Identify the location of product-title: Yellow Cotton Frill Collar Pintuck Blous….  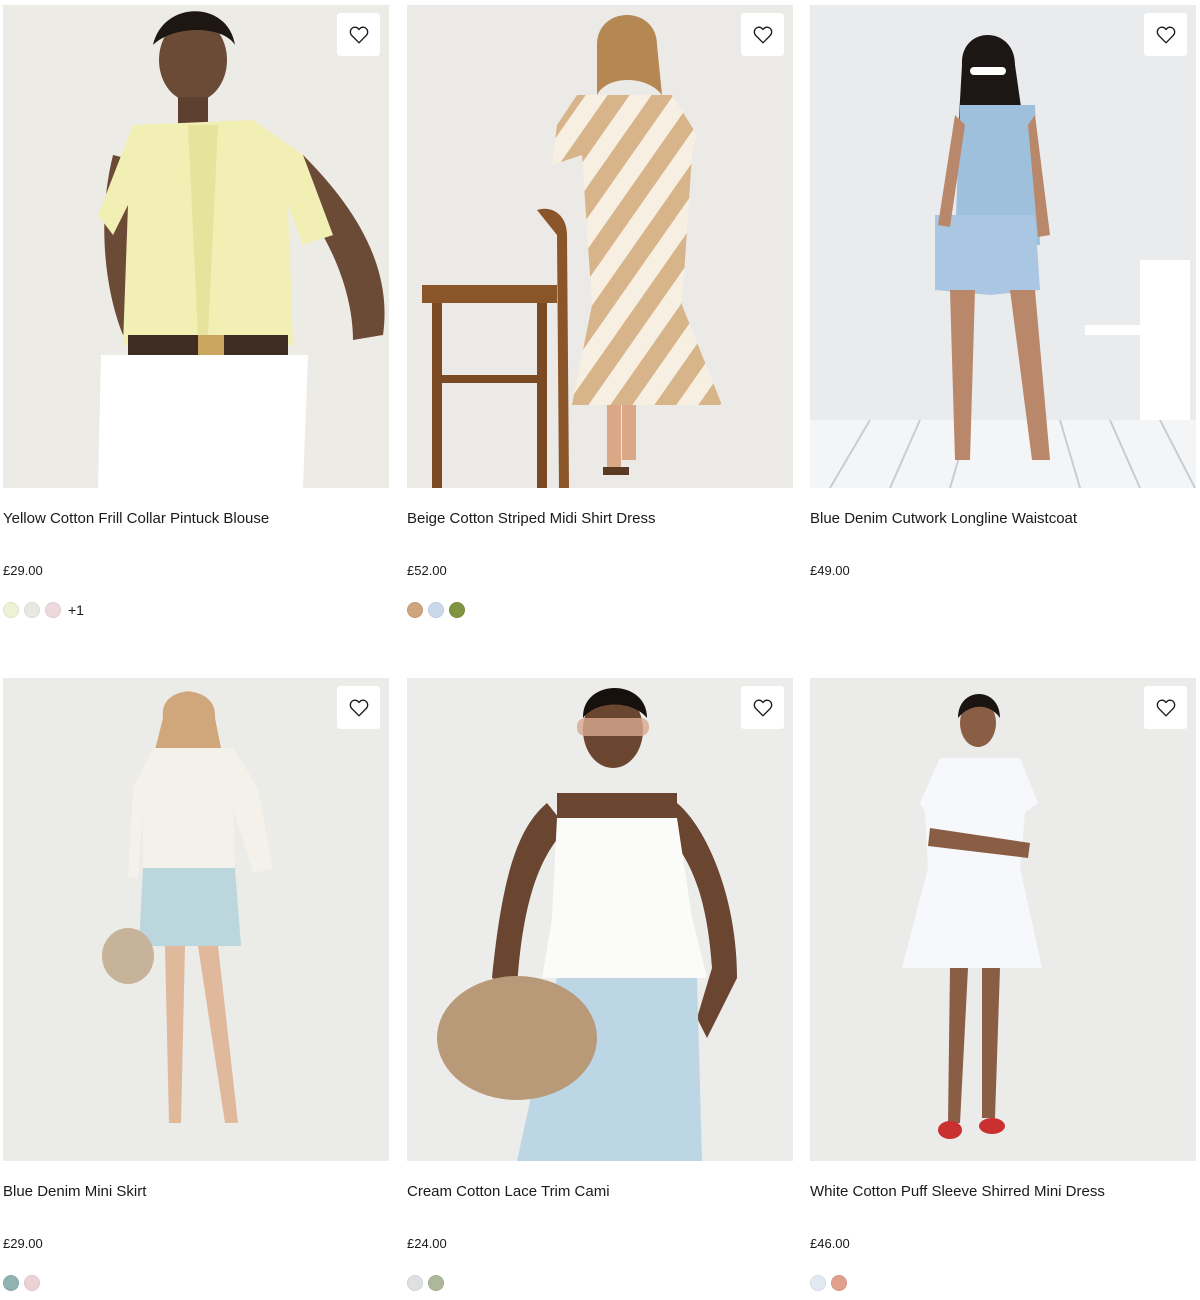
(196, 519).